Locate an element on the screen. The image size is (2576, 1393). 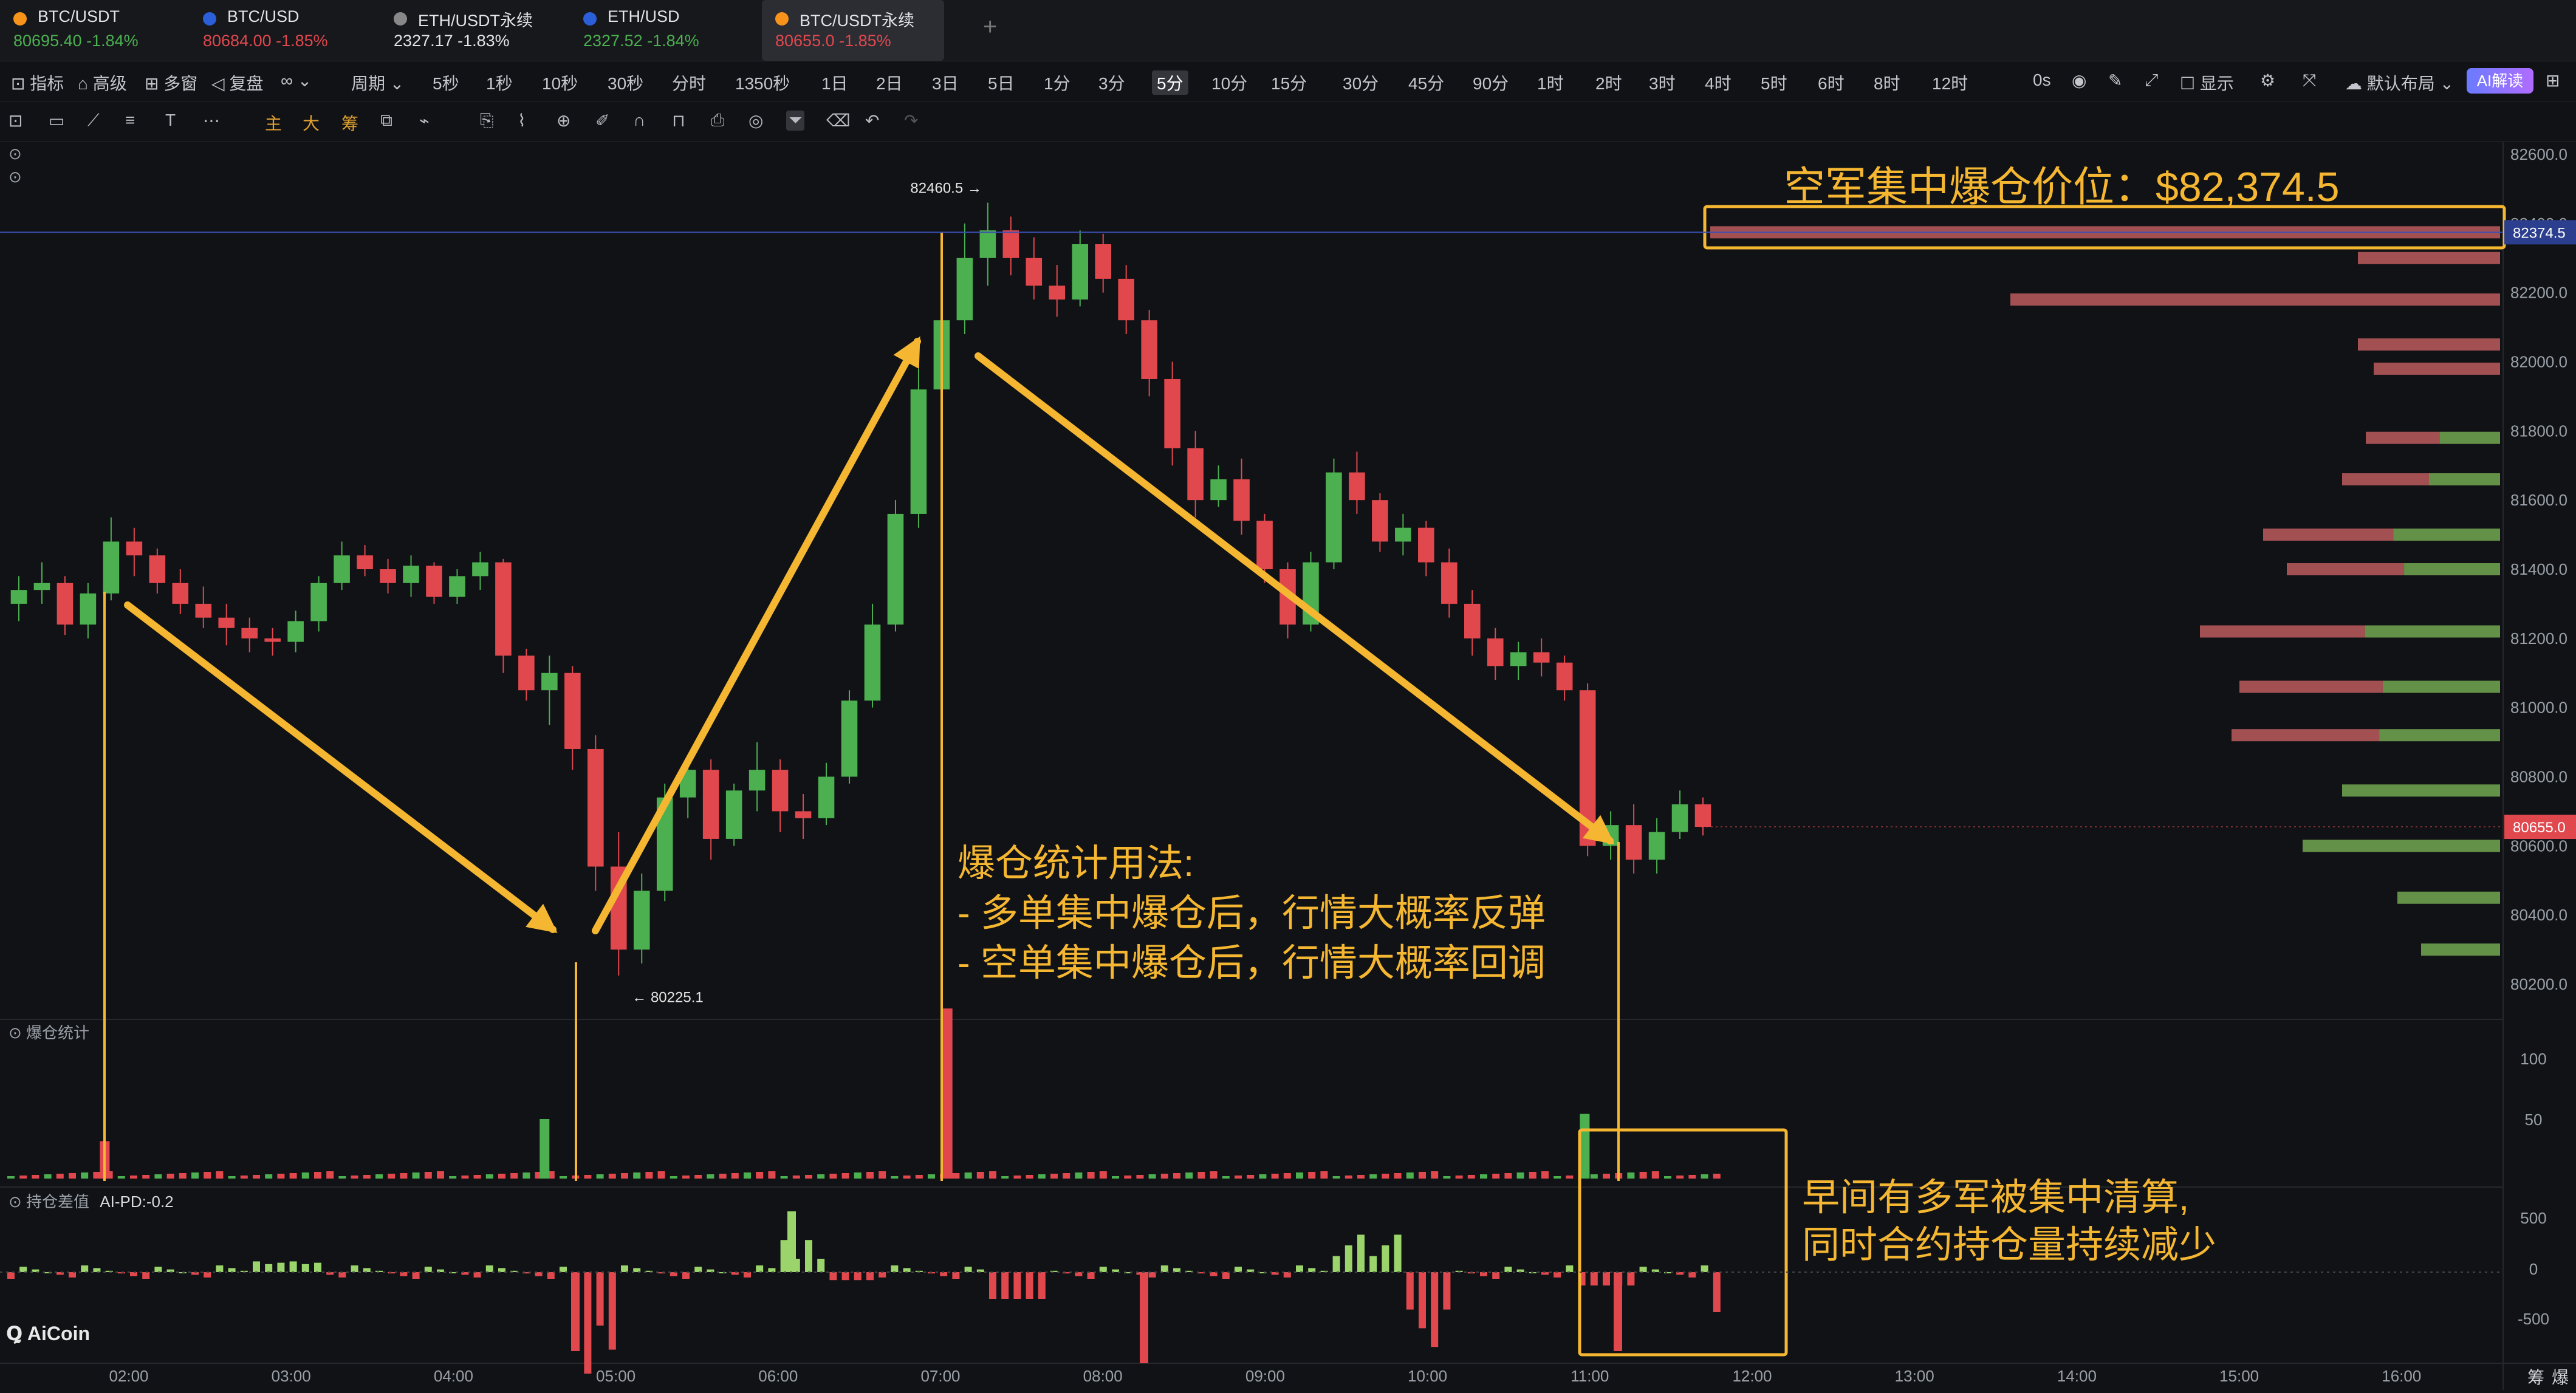
period-dropdown: 周期 ⌄ is located at coordinates (378, 82).